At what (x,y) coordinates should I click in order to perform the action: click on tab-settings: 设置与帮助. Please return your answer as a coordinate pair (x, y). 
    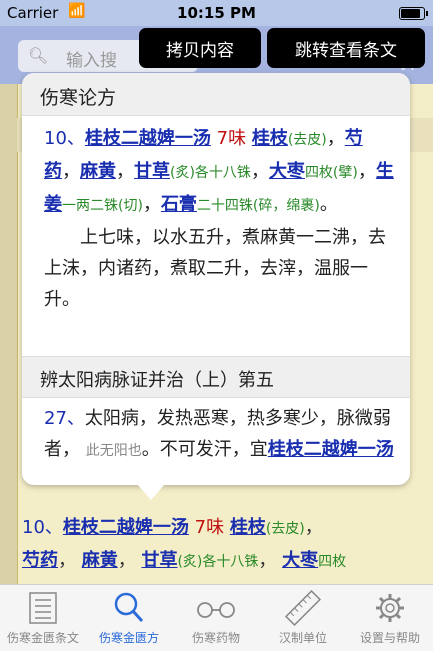
    Looking at the image, I should click on (390, 618).